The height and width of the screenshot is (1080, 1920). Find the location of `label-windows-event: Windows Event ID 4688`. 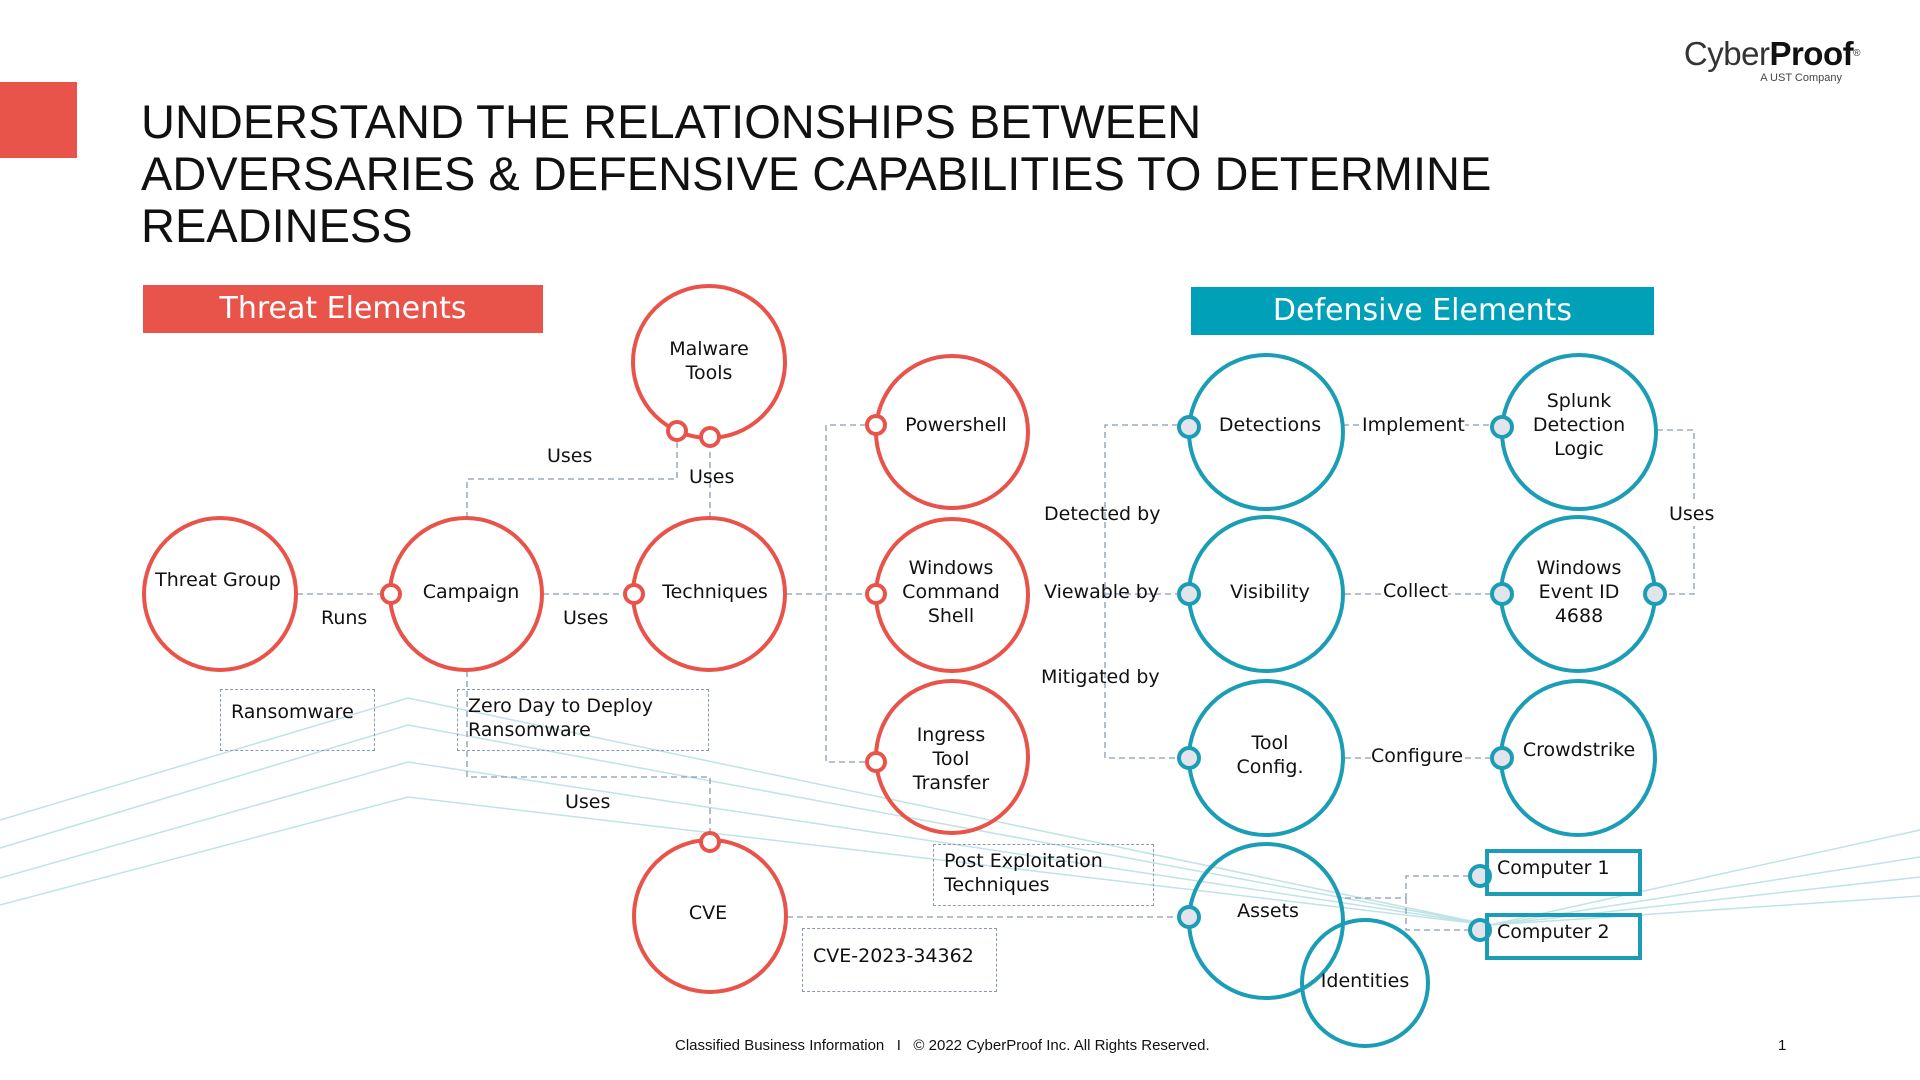

label-windows-event: Windows Event ID 4688 is located at coordinates (1579, 592).